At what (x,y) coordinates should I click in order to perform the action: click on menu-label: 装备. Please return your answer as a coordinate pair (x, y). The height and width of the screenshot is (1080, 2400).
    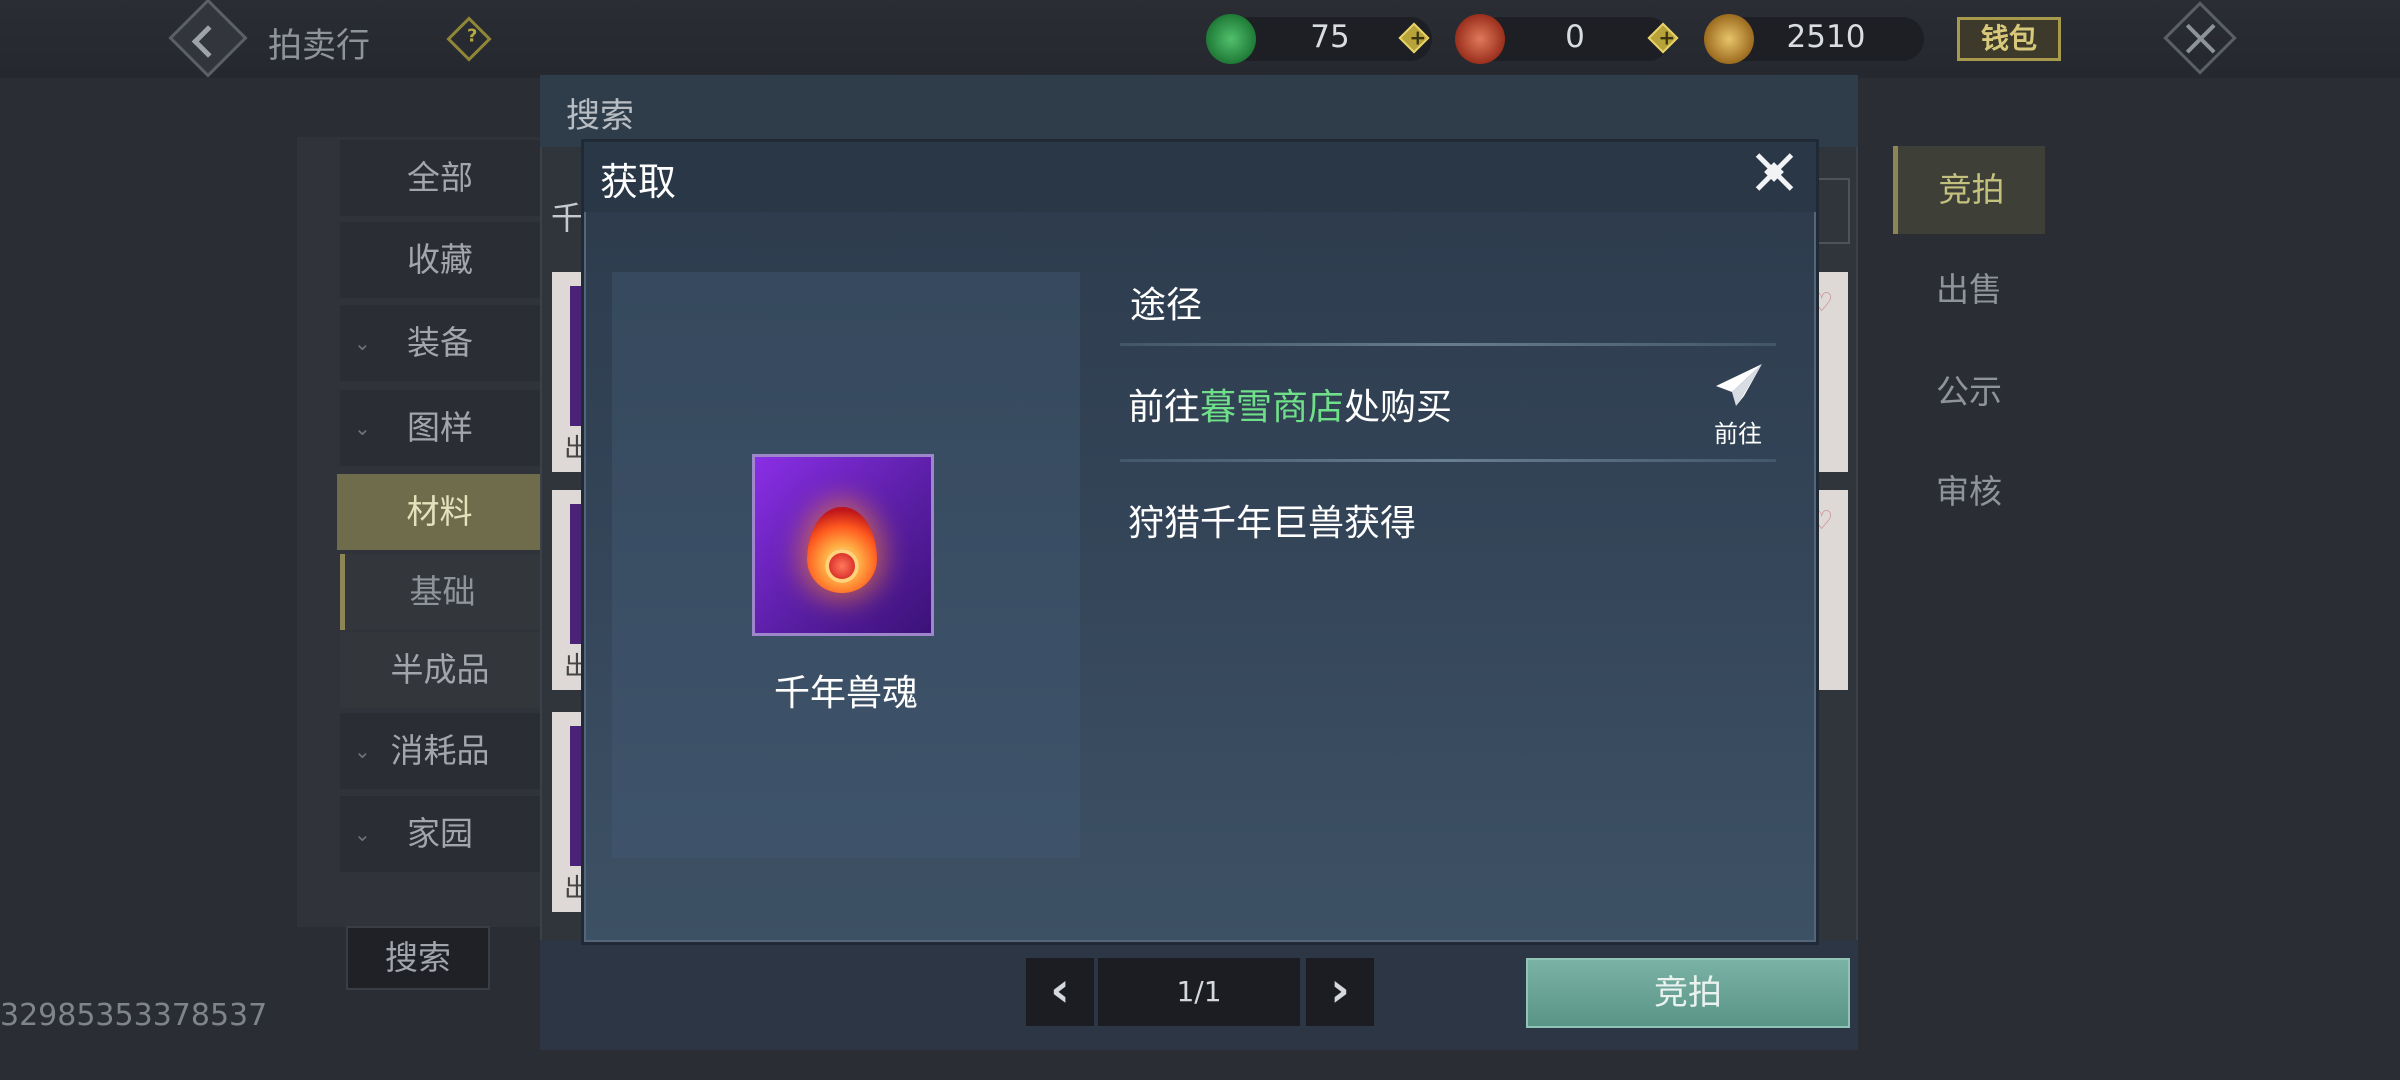
    Looking at the image, I should click on (440, 342).